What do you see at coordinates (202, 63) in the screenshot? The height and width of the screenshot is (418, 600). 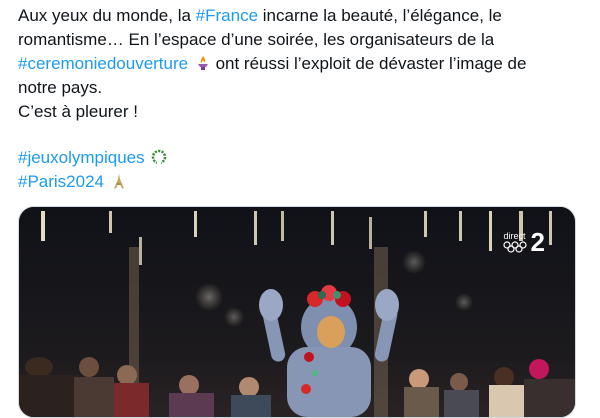 I see `torch-icon` at bounding box center [202, 63].